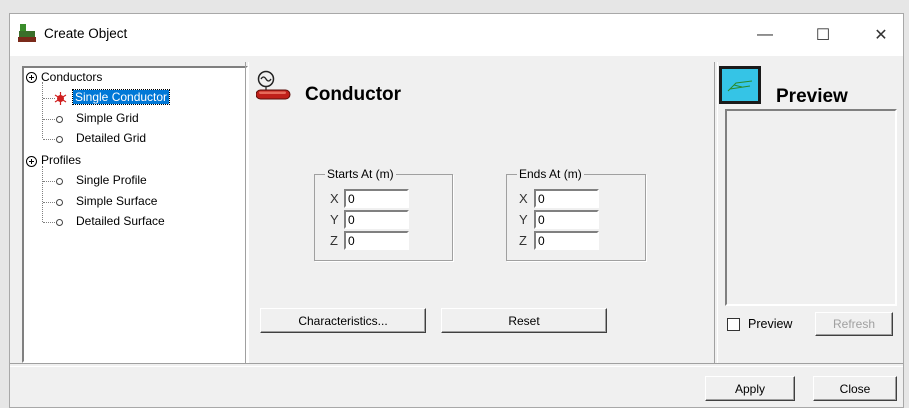 Image resolution: width=909 pixels, height=408 pixels. What do you see at coordinates (111, 180) in the screenshot?
I see `tree-item-single-profile: Single Profile` at bounding box center [111, 180].